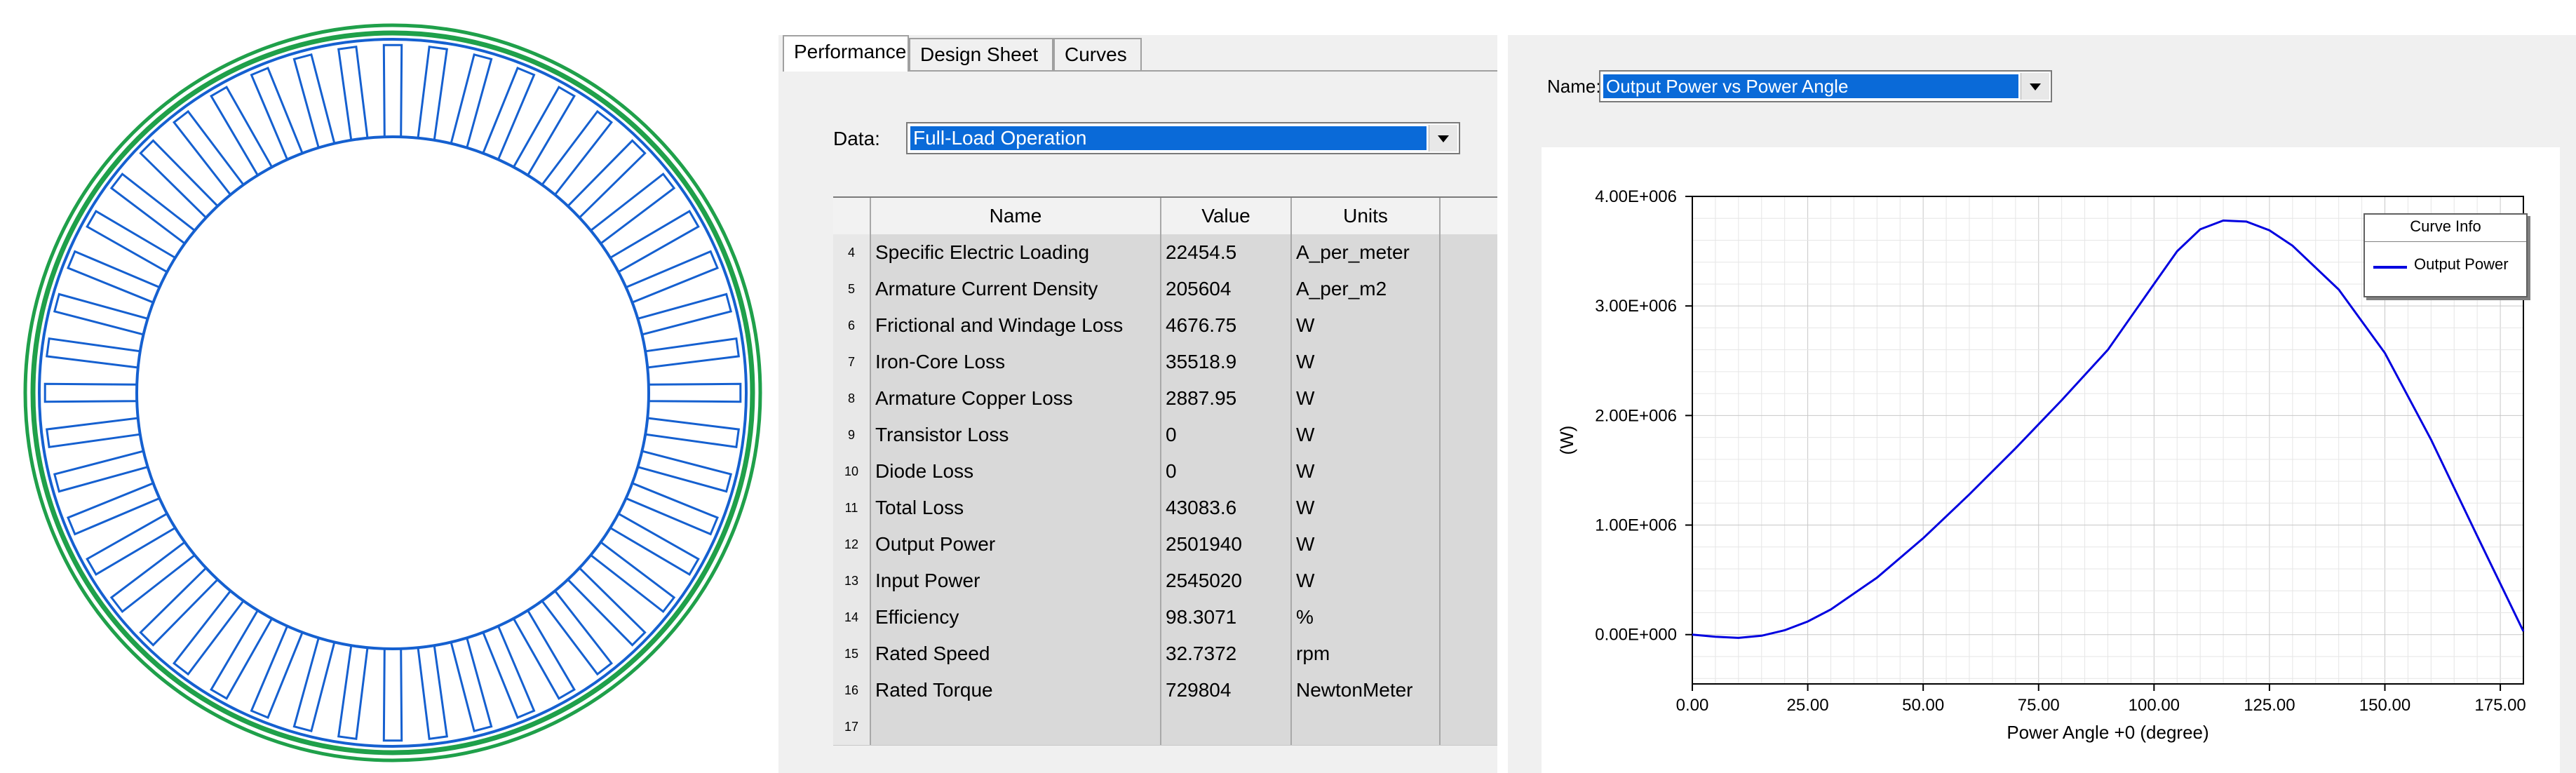 This screenshot has width=2576, height=773. I want to click on row-index: 4, so click(852, 252).